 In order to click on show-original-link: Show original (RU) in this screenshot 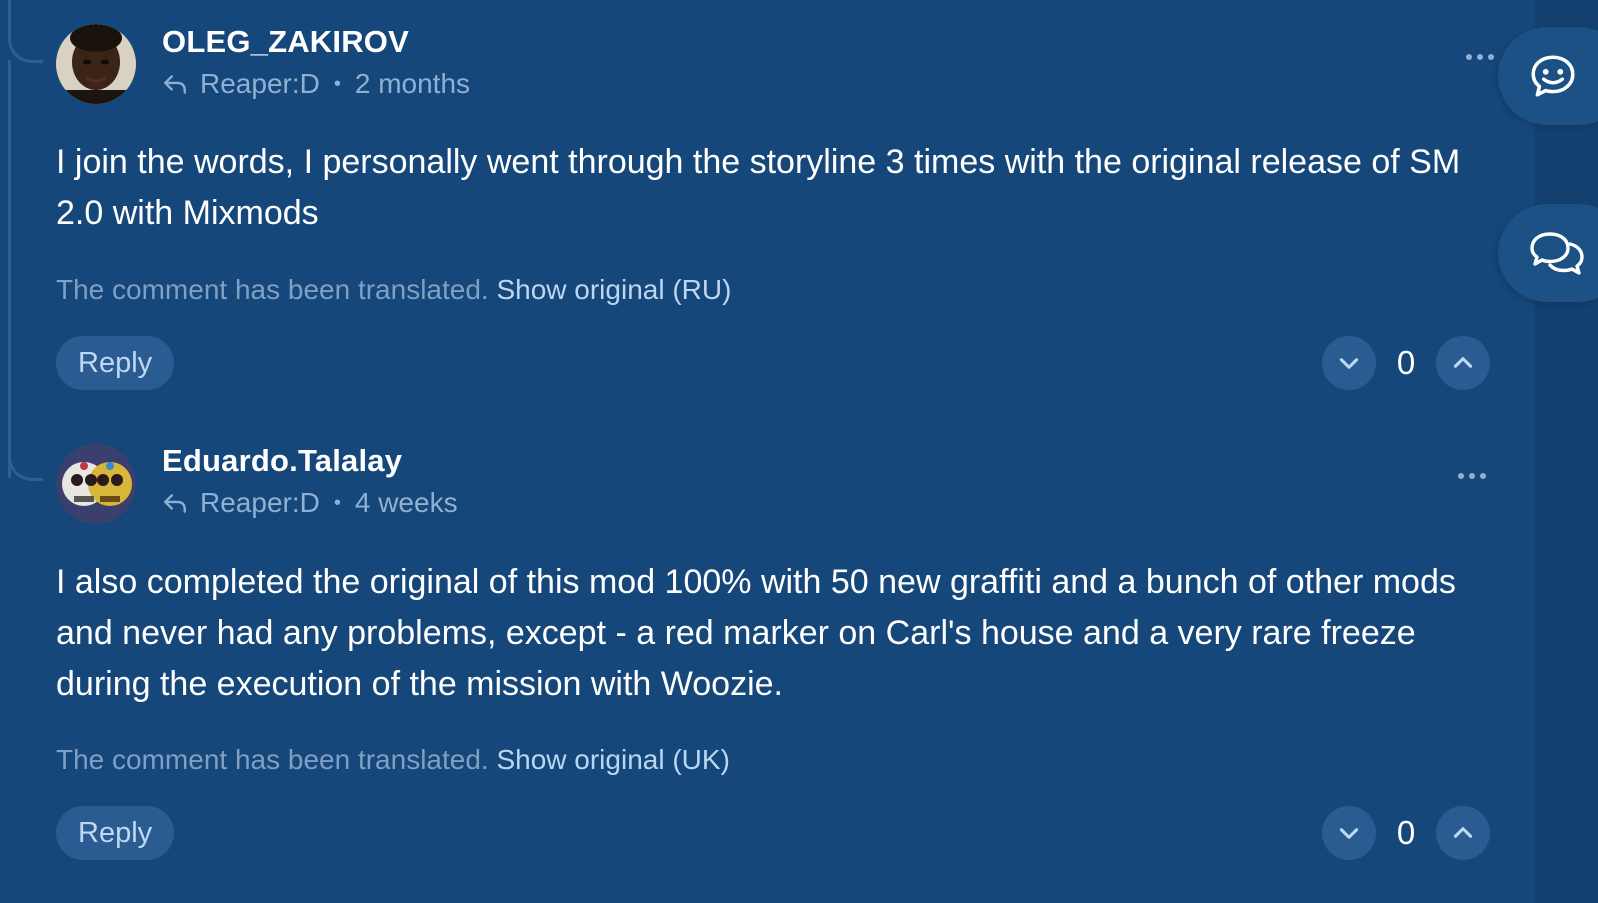, I will do `click(613, 289)`.